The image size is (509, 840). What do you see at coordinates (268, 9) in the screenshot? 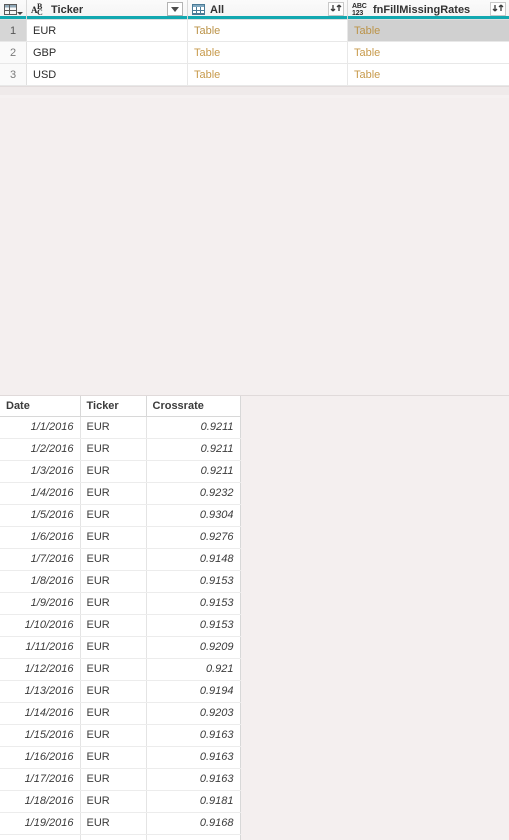
I see `column-header-all: All` at bounding box center [268, 9].